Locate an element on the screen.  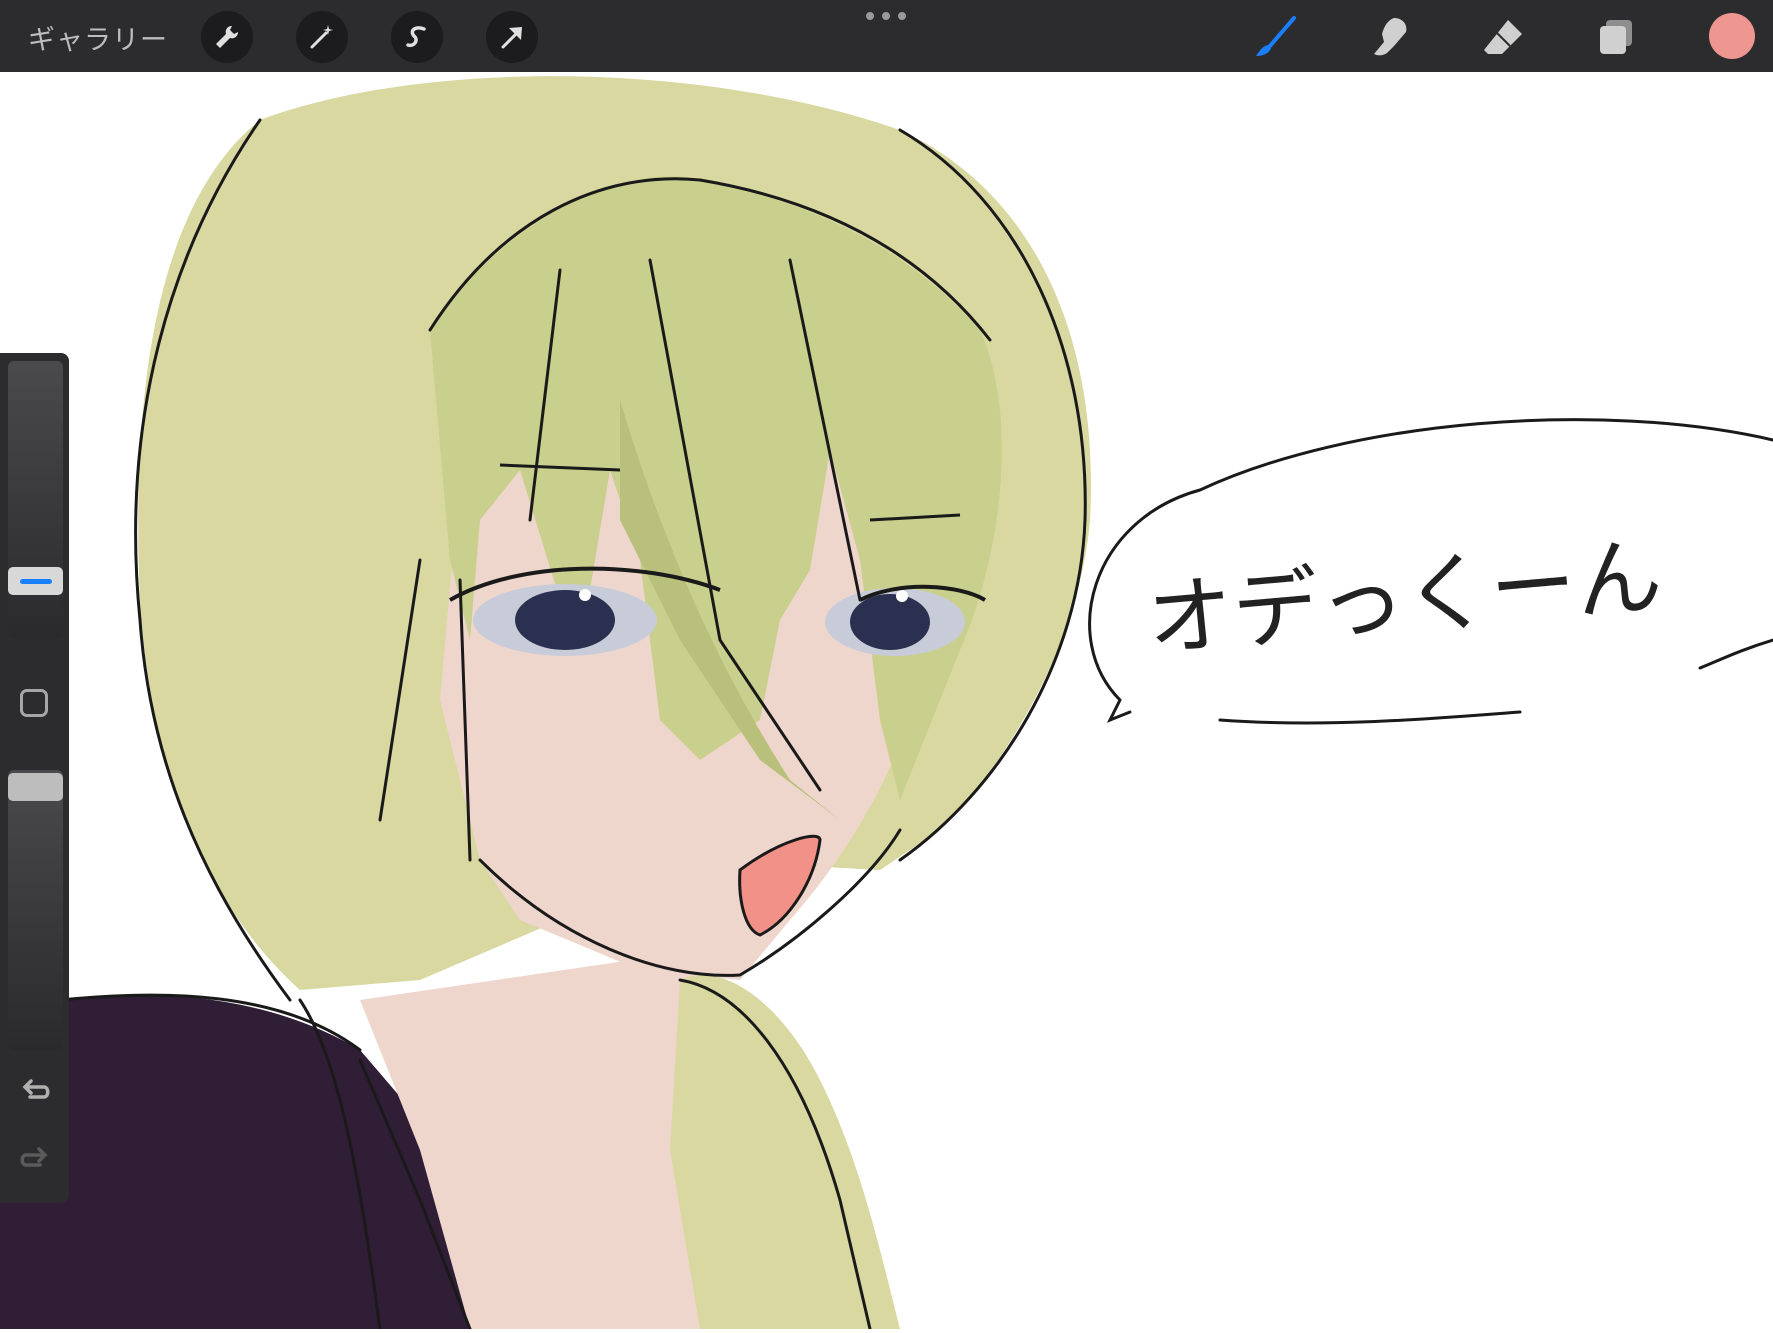
brush-tool-button is located at coordinates (1275, 37).